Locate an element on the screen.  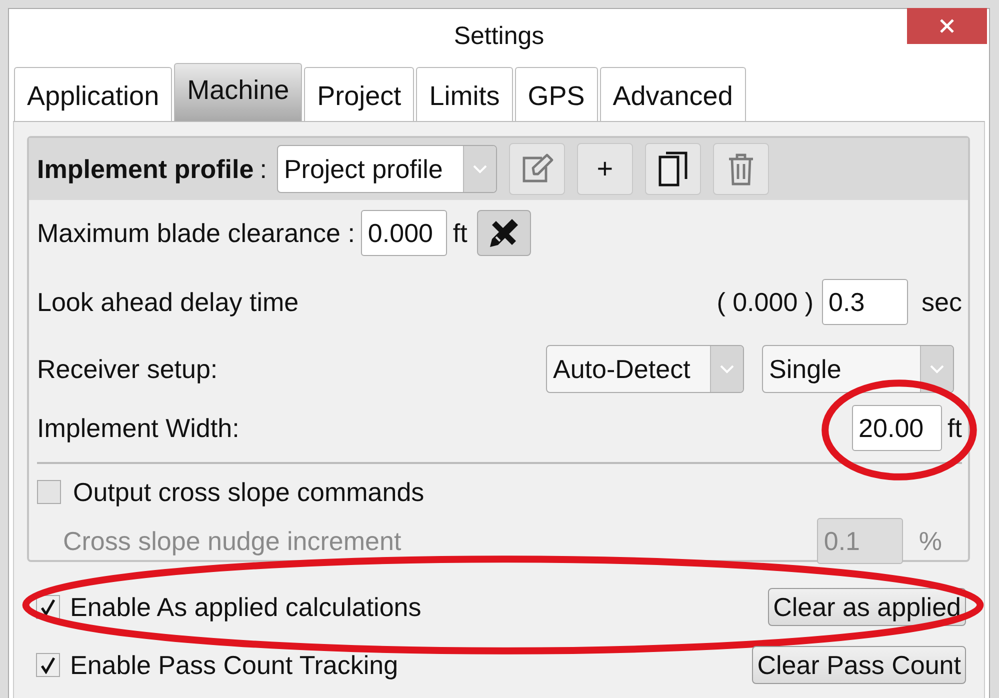
measure-button is located at coordinates (504, 233).